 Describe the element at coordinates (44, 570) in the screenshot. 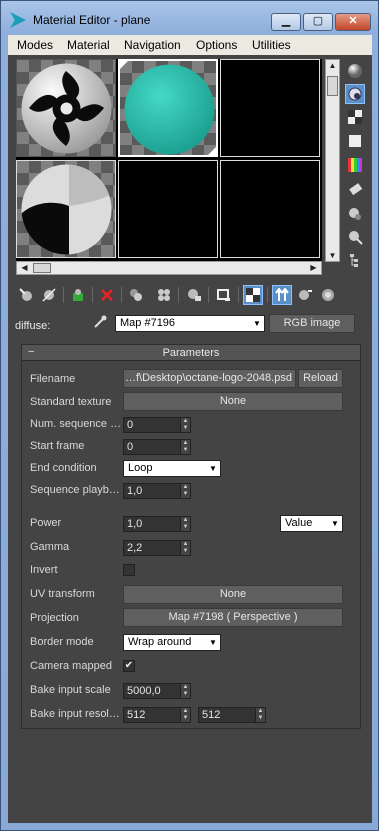

I see `invert-label: Invert` at that location.